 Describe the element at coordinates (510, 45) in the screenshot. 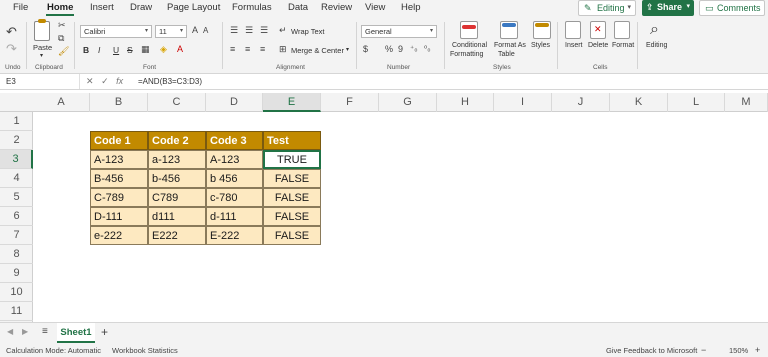

I see `format-as-table-label: Format As` at that location.